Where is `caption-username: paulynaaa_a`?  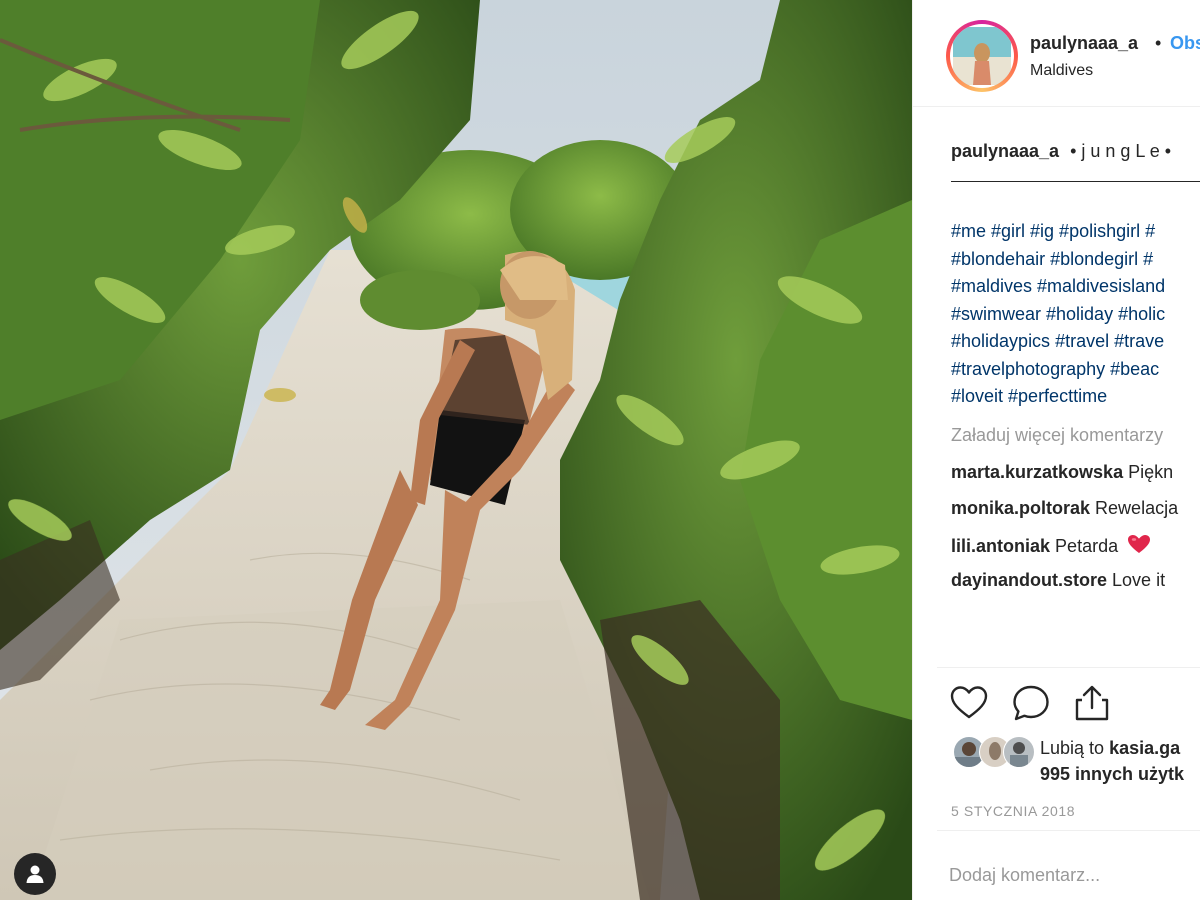 caption-username: paulynaaa_a is located at coordinates (1005, 151).